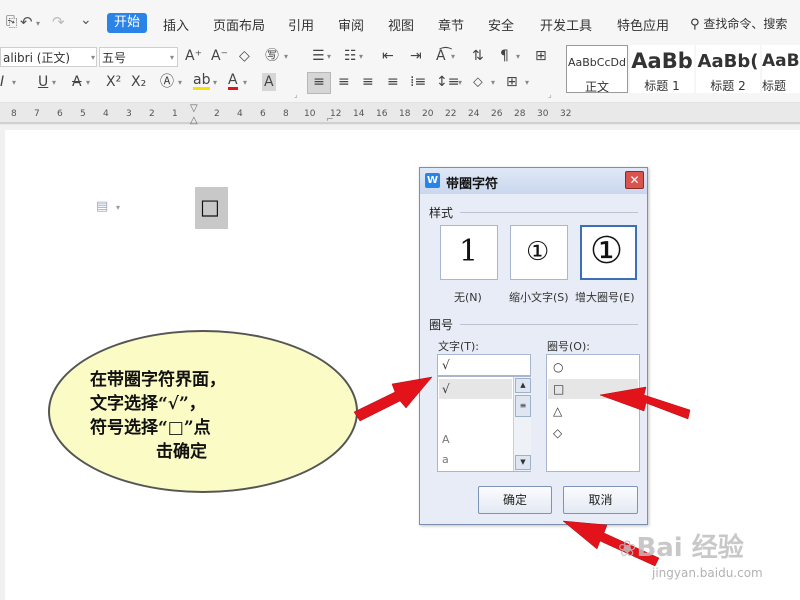  Describe the element at coordinates (645, 403) in the screenshot. I see `arrow-to-square-option` at that location.